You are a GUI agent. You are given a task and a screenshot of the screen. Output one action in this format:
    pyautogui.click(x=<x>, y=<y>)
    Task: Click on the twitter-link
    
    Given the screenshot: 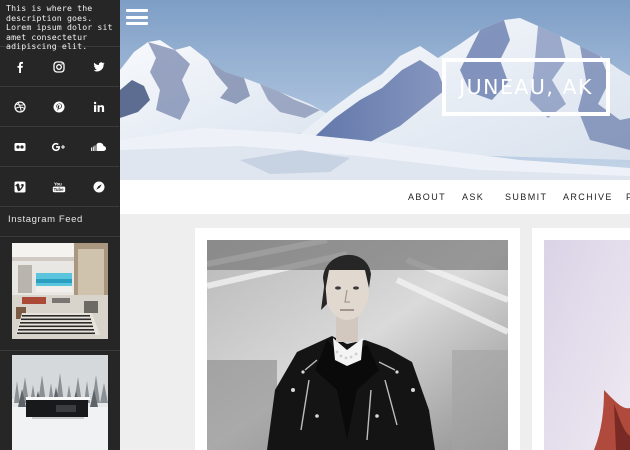 What is the action you would take?
    pyautogui.click(x=99, y=67)
    